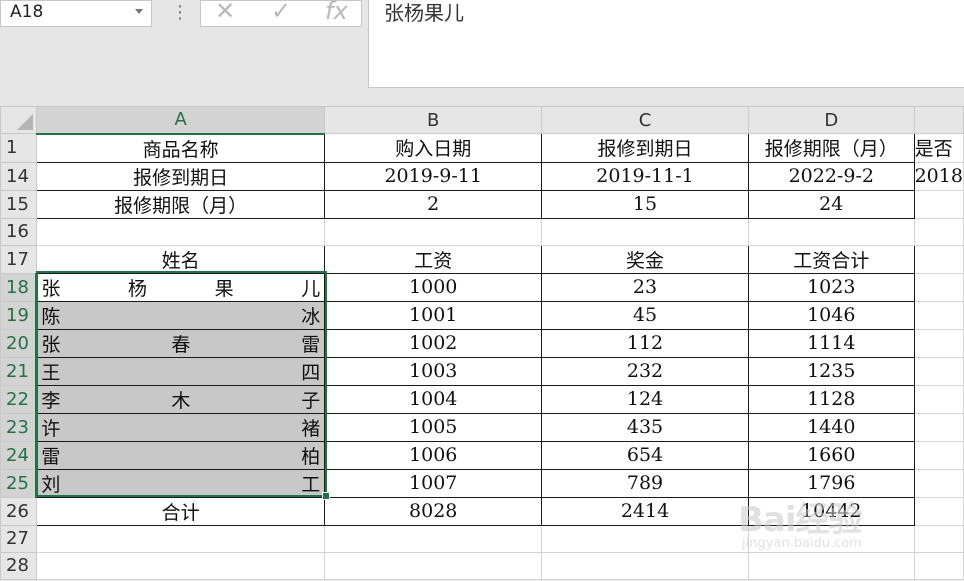 The image size is (964, 581). Describe the element at coordinates (180, 315) in the screenshot. I see `cell-a19: 陈冰` at that location.